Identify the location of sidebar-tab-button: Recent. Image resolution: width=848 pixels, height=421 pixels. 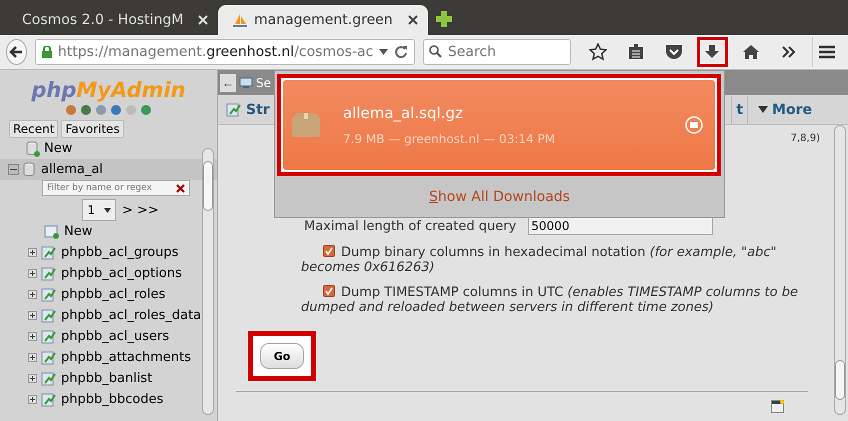
(33, 129).